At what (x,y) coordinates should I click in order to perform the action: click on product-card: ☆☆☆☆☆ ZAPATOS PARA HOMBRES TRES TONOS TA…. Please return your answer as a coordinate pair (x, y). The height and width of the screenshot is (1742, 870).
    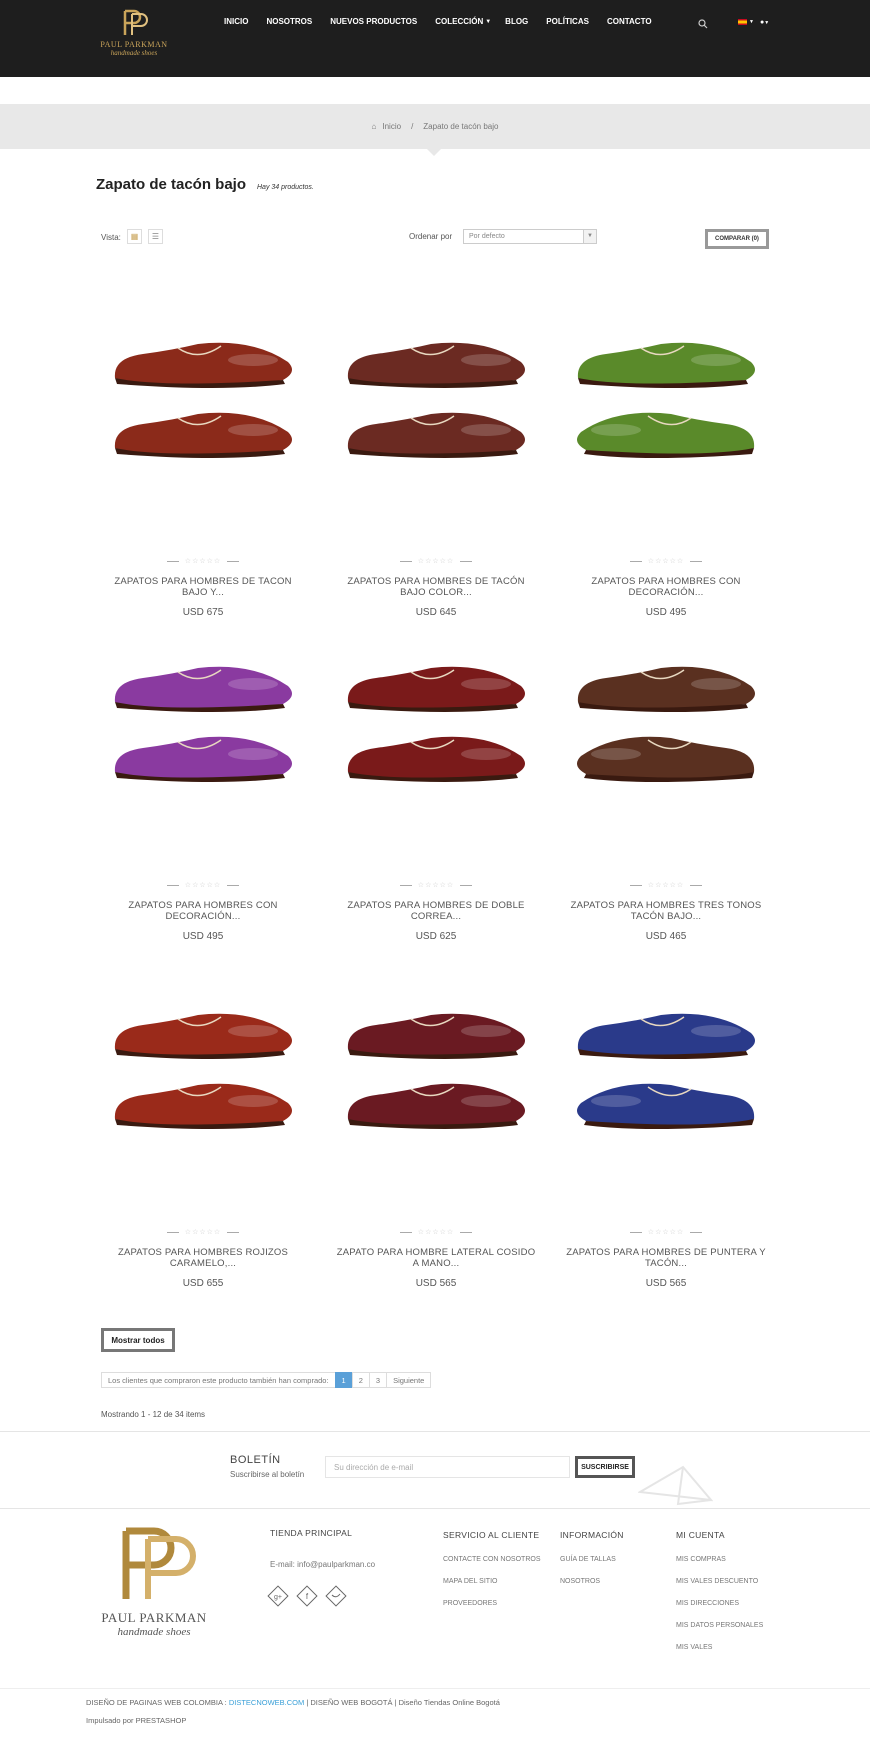
    Looking at the image, I should click on (666, 788).